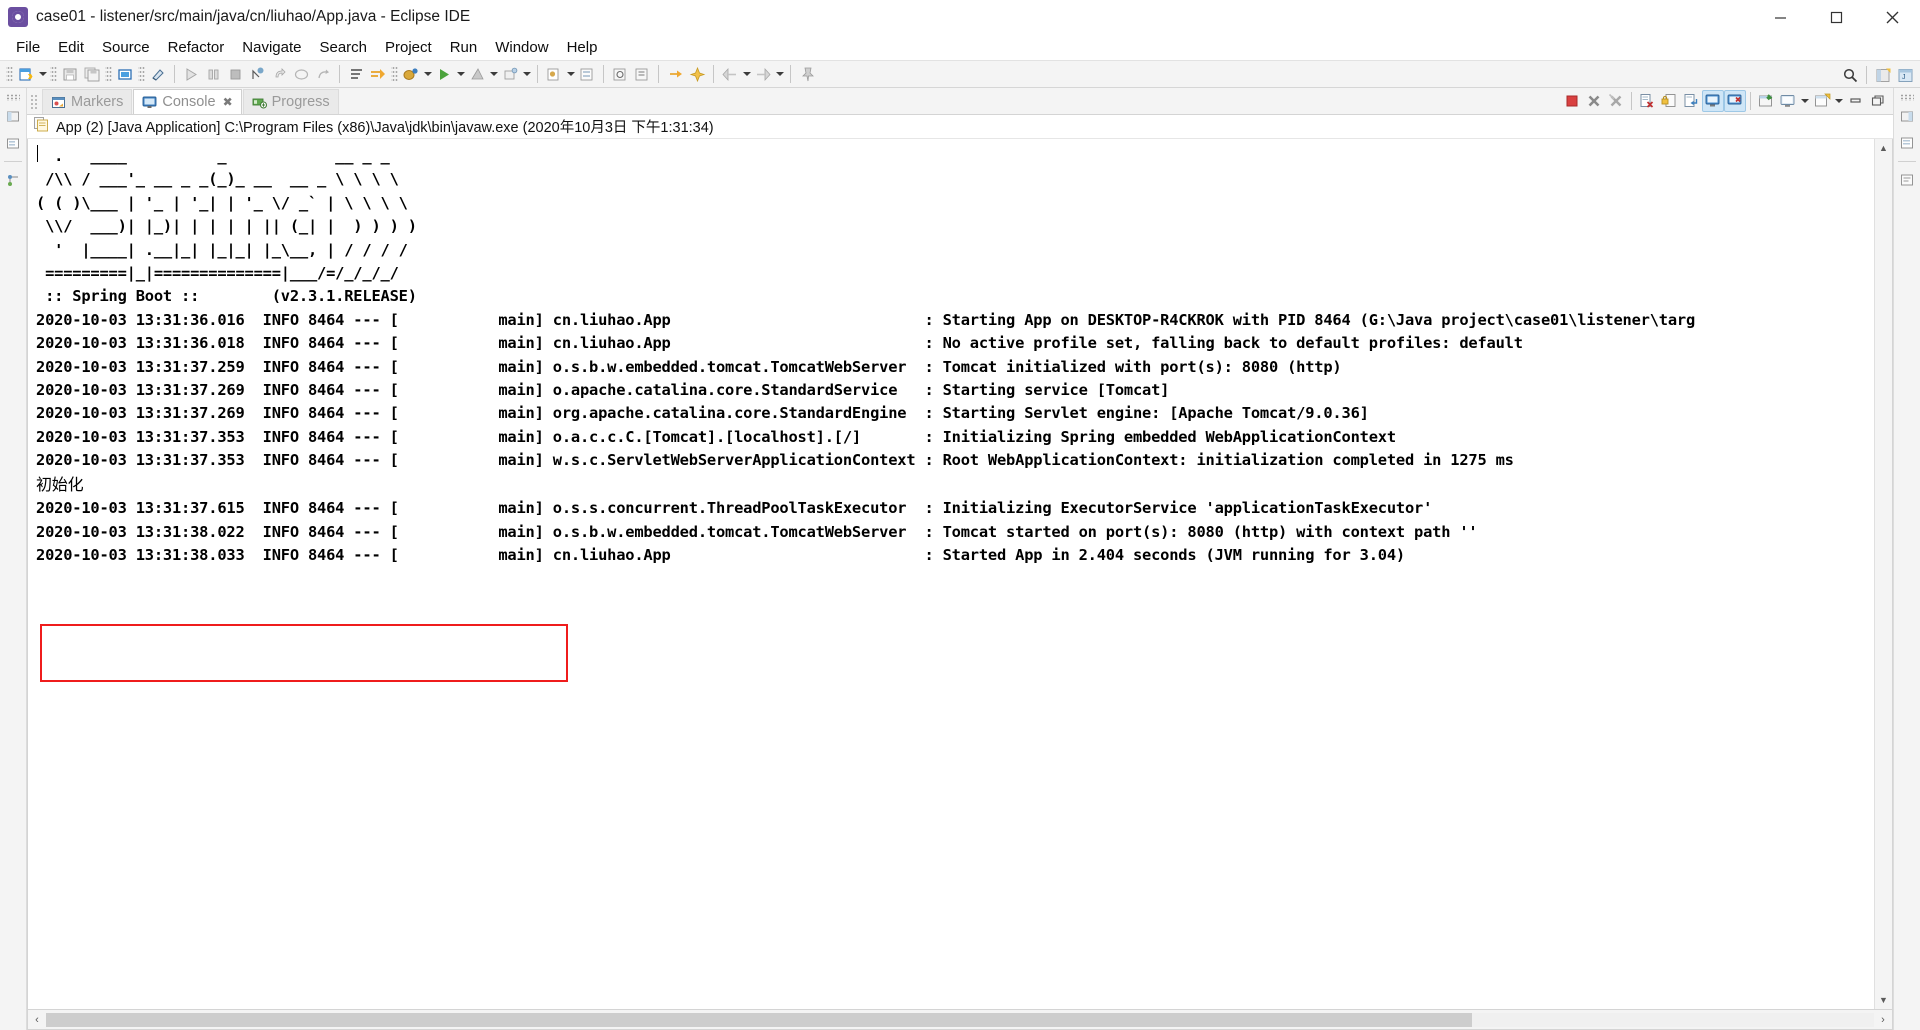 This screenshot has height=1030, width=1920. What do you see at coordinates (1805, 101) in the screenshot?
I see `display-console-dropdown-arrow` at bounding box center [1805, 101].